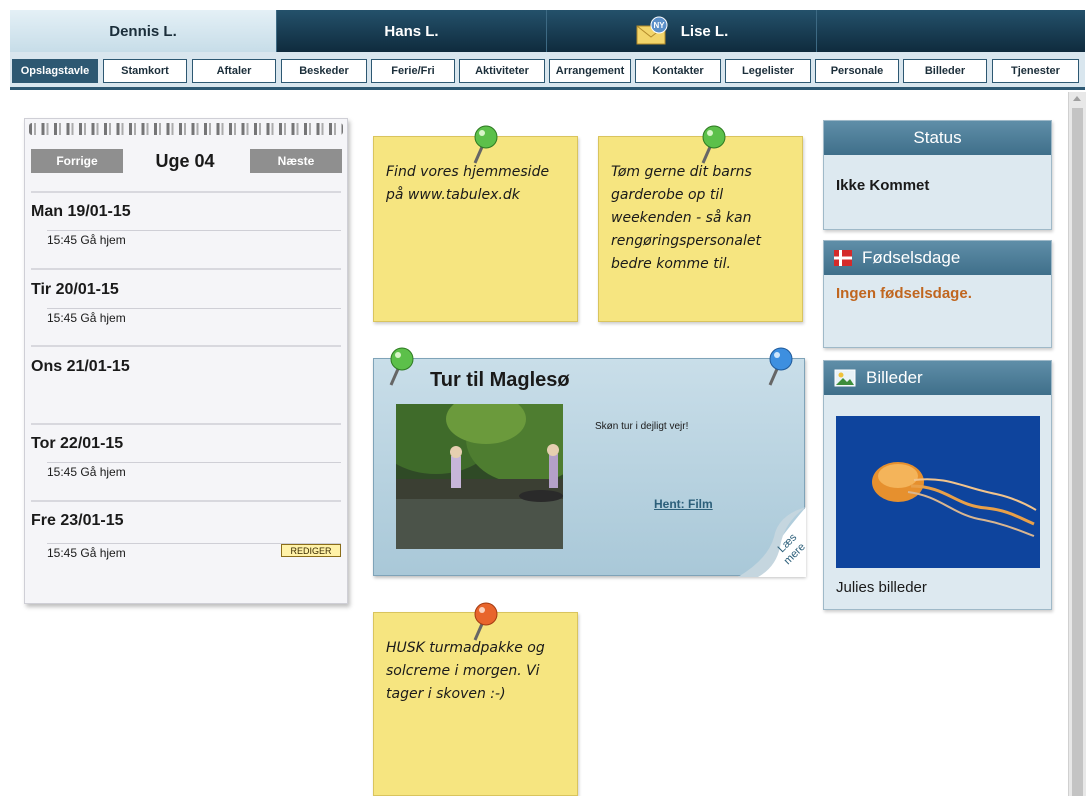 This screenshot has width=1086, height=796. Describe the element at coordinates (311, 550) in the screenshot. I see `edit-button: REDIGER` at that location.